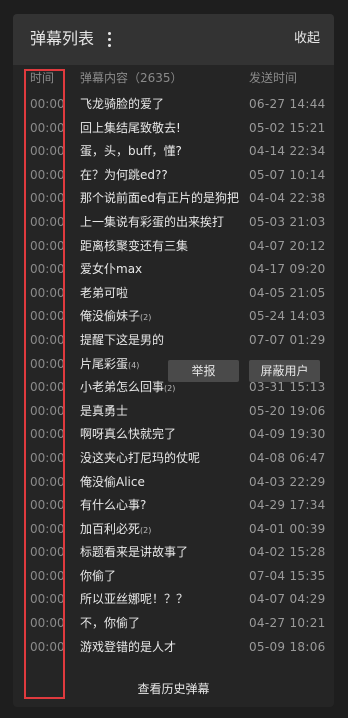 The height and width of the screenshot is (718, 348). Describe the element at coordinates (173, 624) in the screenshot. I see `danmaku-row: 00:00 不，你偷了 04-27 10:21` at that location.